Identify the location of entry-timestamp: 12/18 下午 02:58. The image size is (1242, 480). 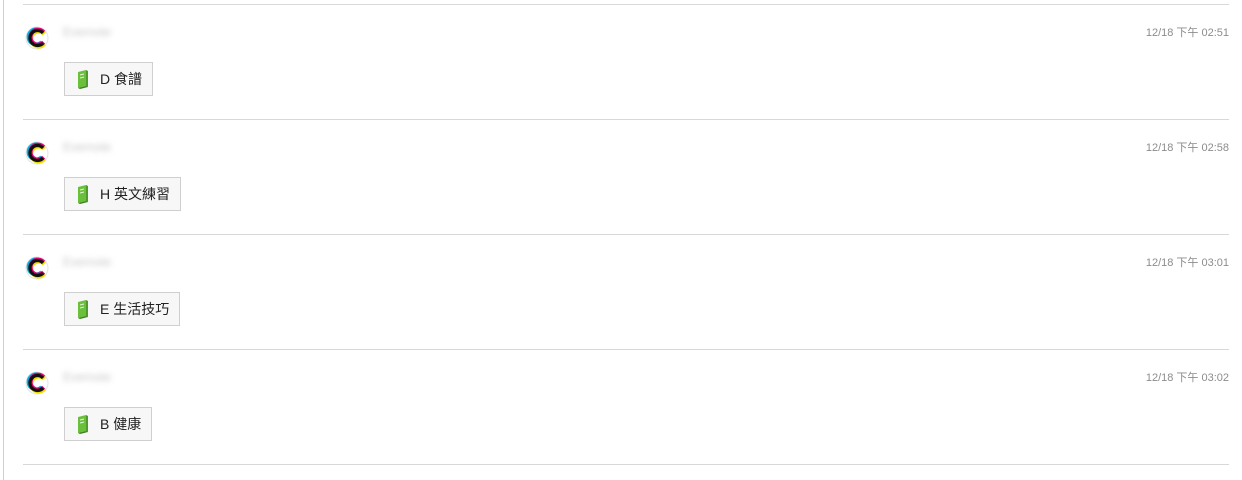
(1187, 148).